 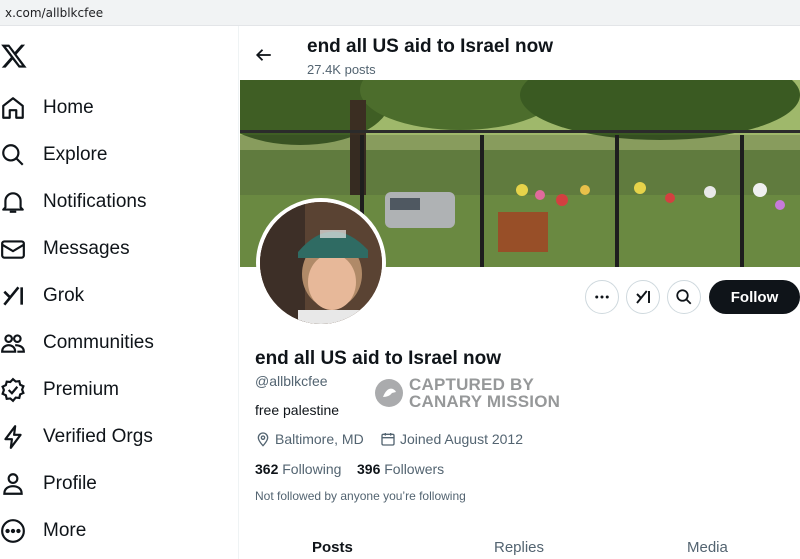 I want to click on profile-joined: Joined August 2012, so click(x=451, y=439).